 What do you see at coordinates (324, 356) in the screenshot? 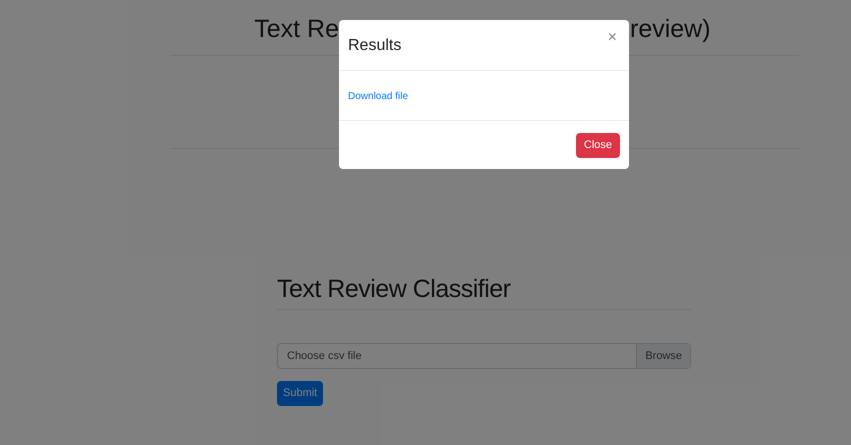
I see `file-label: Choose csv file` at bounding box center [324, 356].